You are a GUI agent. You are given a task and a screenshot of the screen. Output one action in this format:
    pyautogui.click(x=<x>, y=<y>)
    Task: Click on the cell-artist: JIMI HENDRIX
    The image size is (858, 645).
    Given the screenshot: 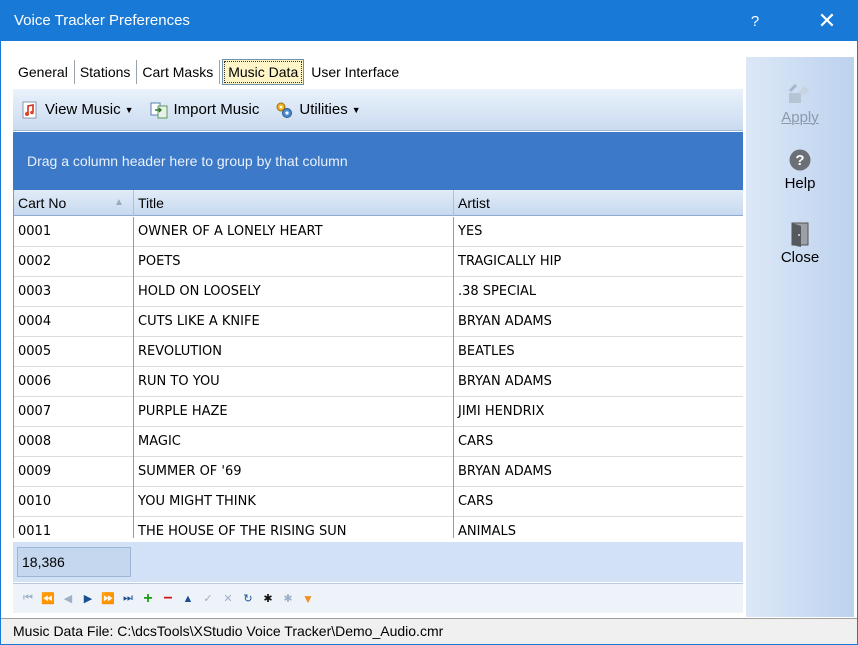 What is the action you would take?
    pyautogui.click(x=598, y=412)
    